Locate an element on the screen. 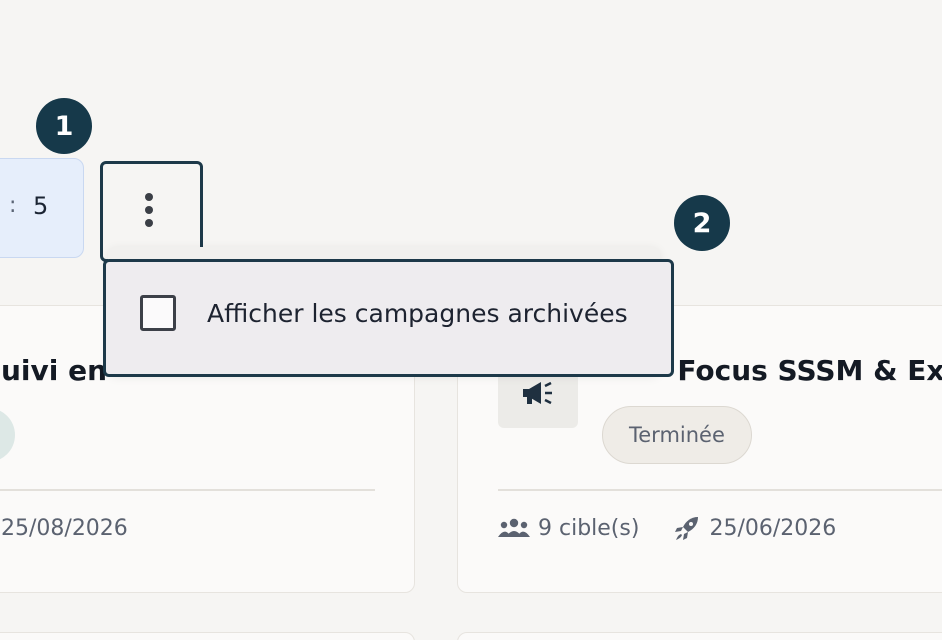 This screenshot has height=640, width=942. more-vertical-icon is located at coordinates (149, 211).